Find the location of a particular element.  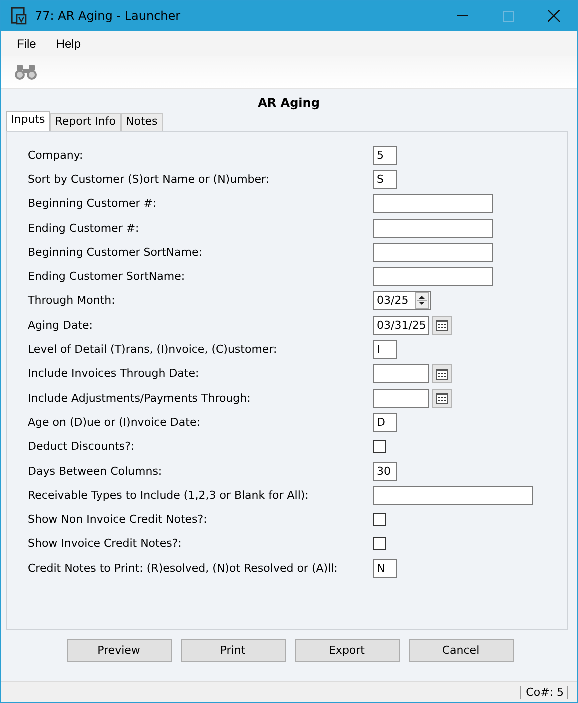

field-label: Deduct Discounts?: is located at coordinates (82, 447).